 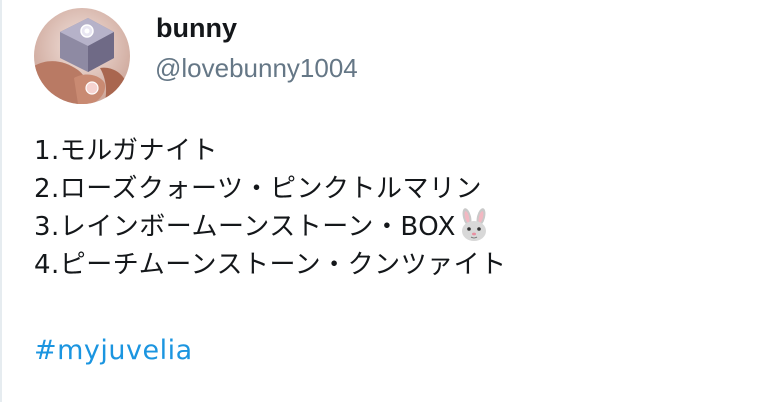 What do you see at coordinates (245, 227) in the screenshot?
I see `tweet-line-3-text: 3.レインボームーンストーン・BOX` at bounding box center [245, 227].